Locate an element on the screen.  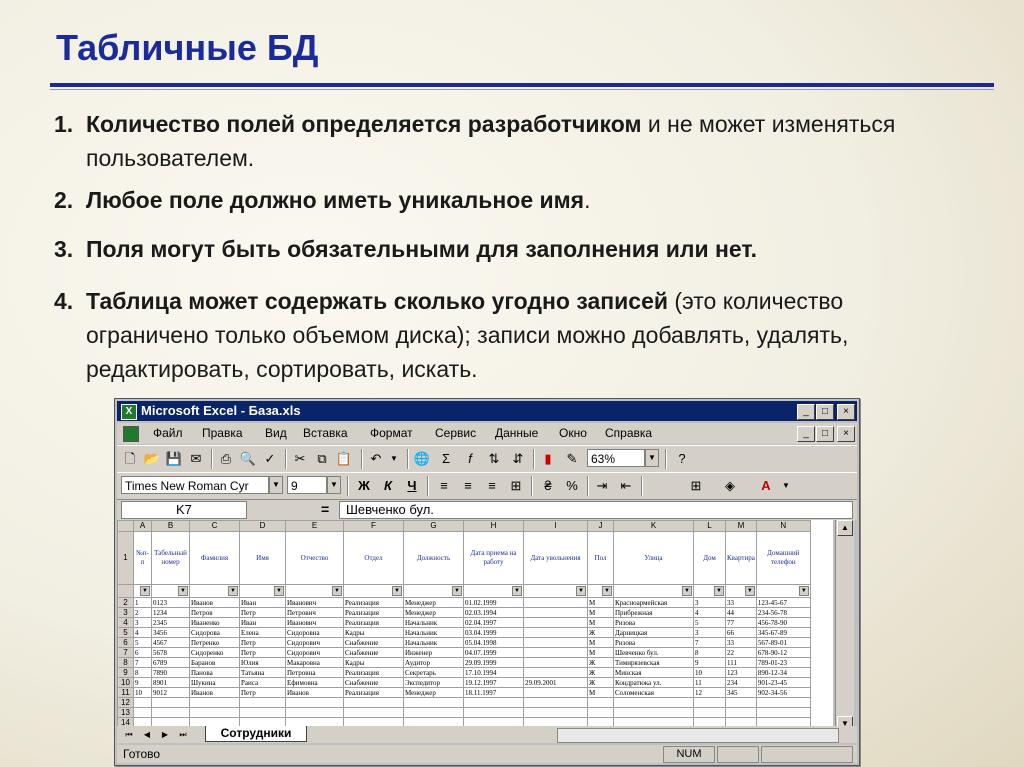
table-cell: Иванович is located at coordinates (314, 622).